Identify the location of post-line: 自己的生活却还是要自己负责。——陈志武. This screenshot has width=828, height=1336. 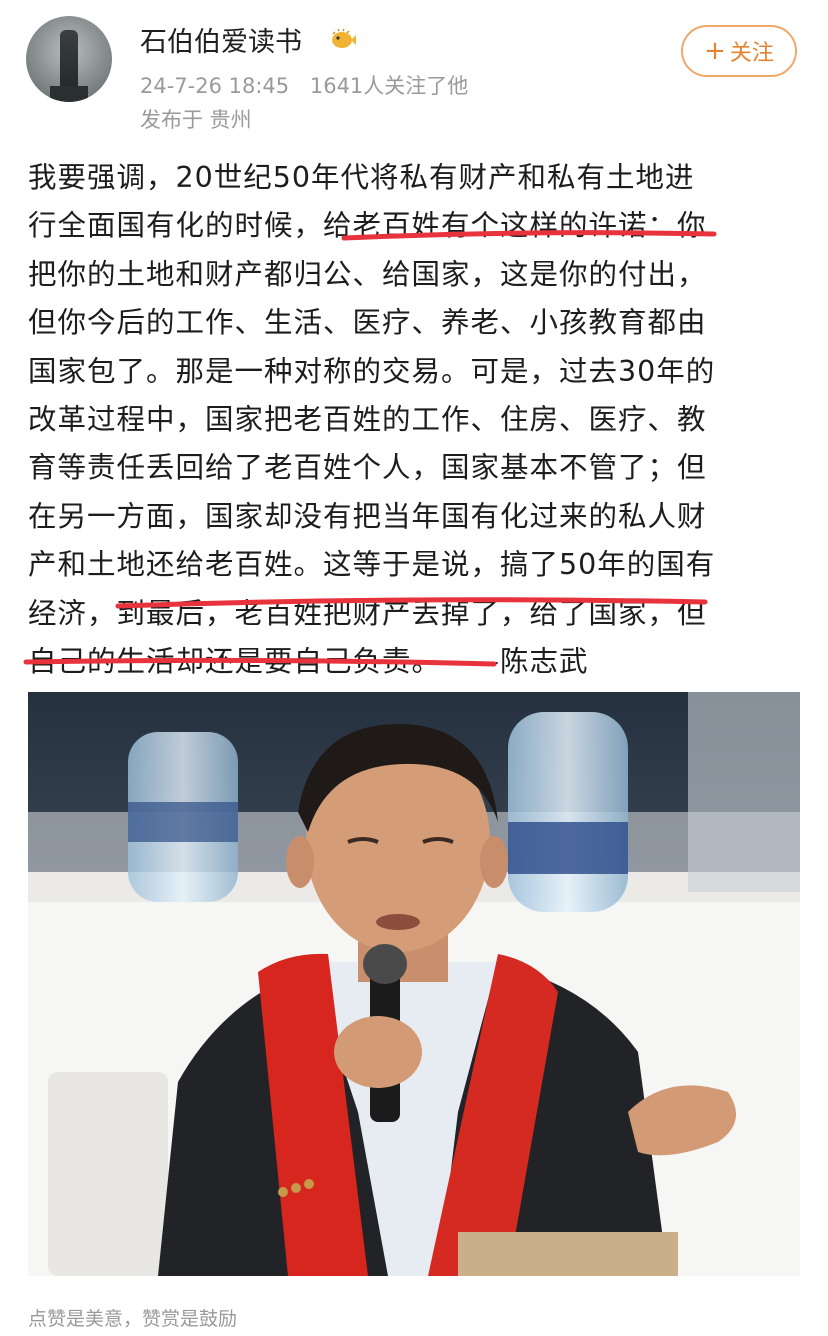
(308, 661).